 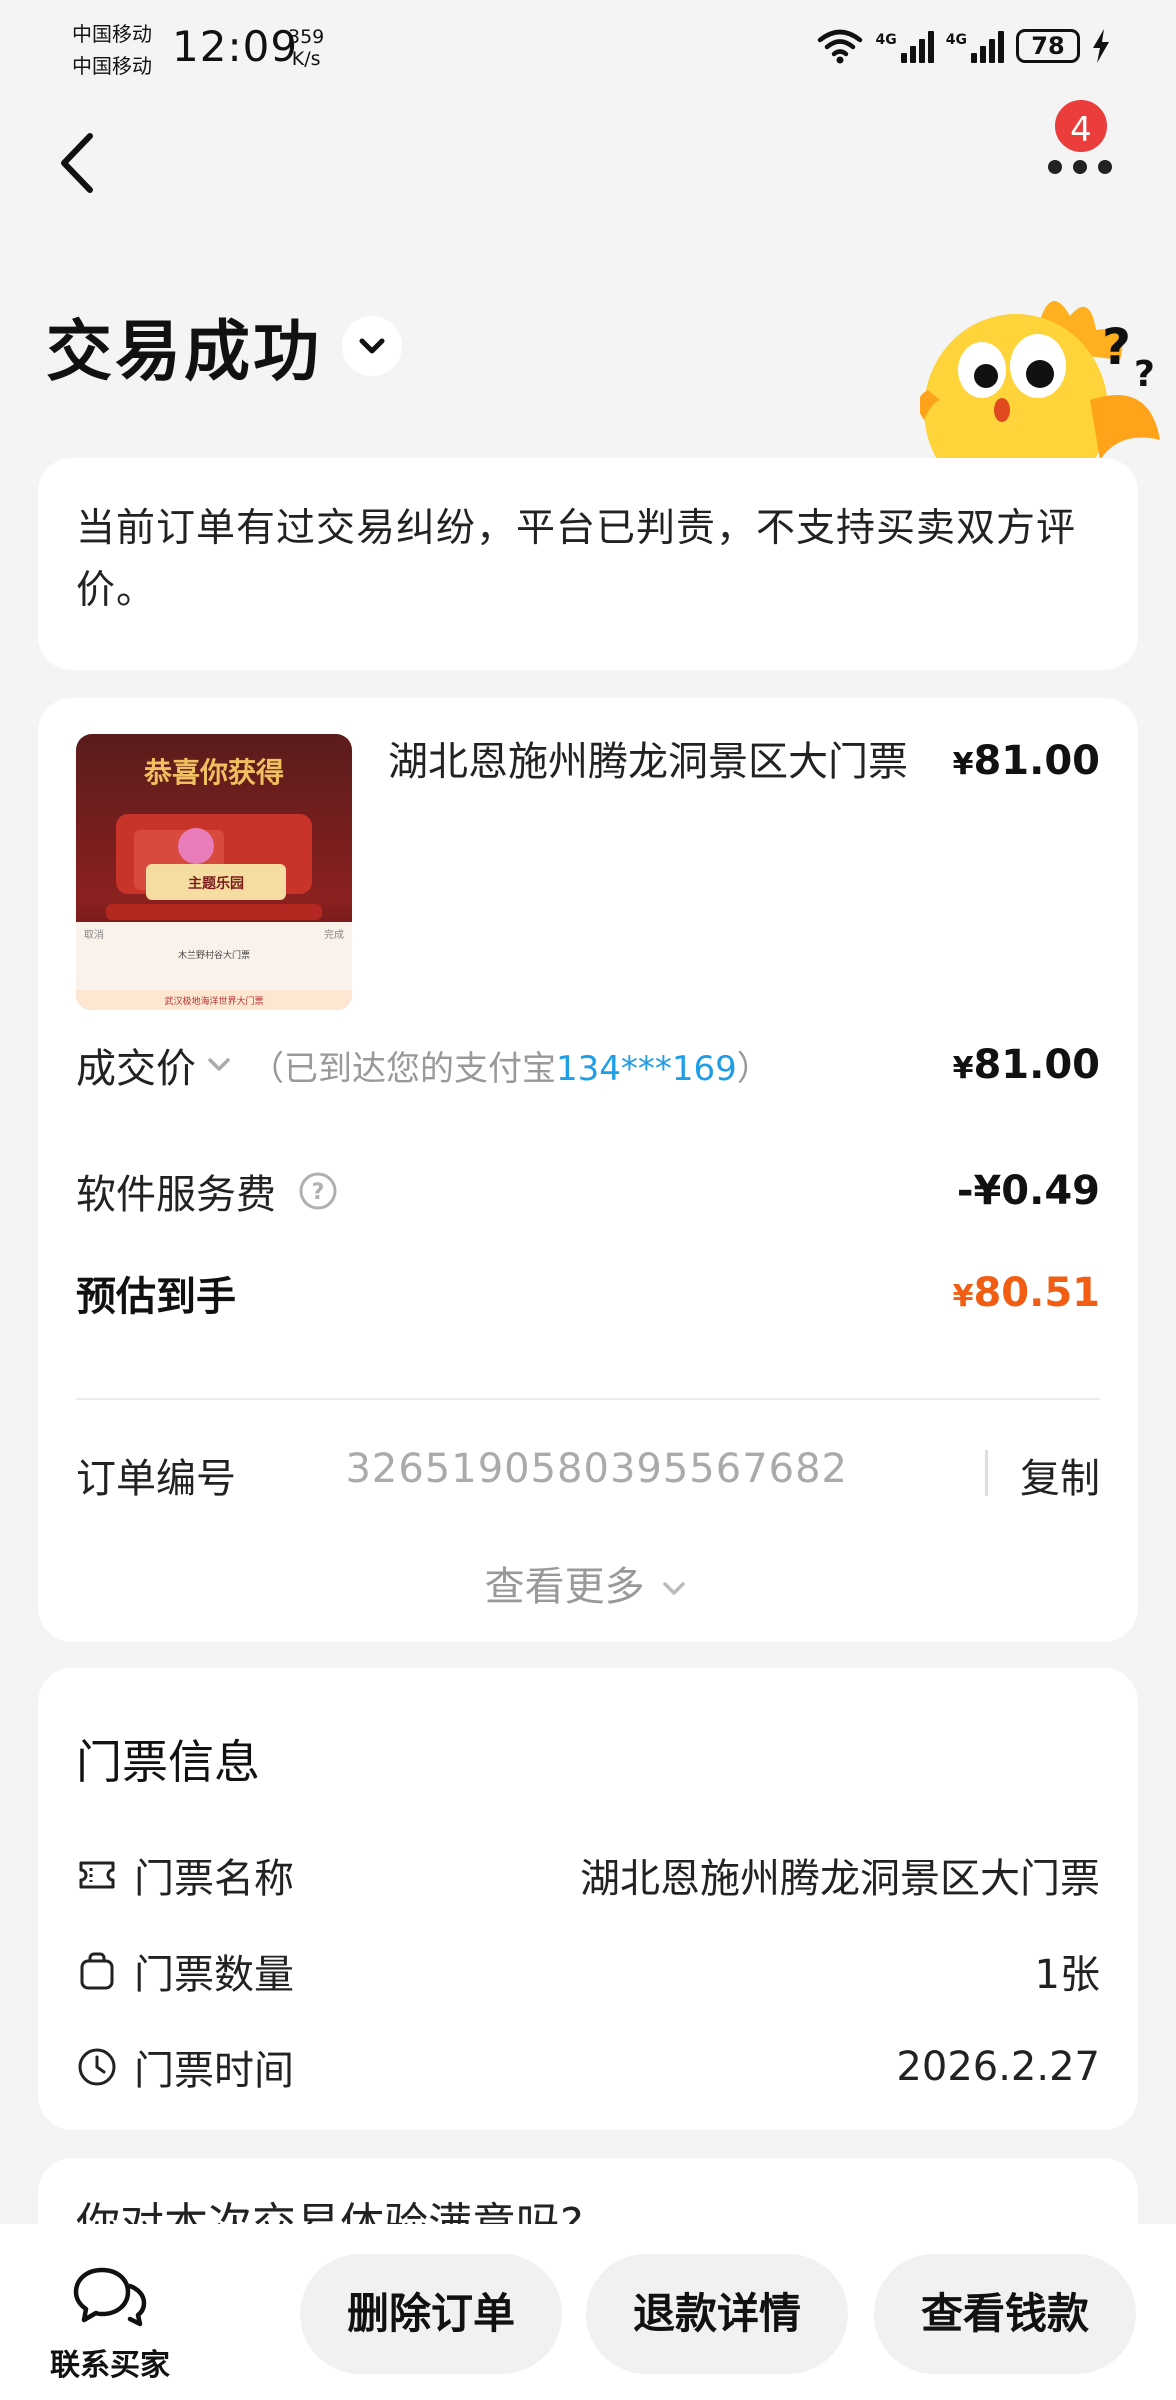 I want to click on chat-bubble-icon, so click(x=110, y=2297).